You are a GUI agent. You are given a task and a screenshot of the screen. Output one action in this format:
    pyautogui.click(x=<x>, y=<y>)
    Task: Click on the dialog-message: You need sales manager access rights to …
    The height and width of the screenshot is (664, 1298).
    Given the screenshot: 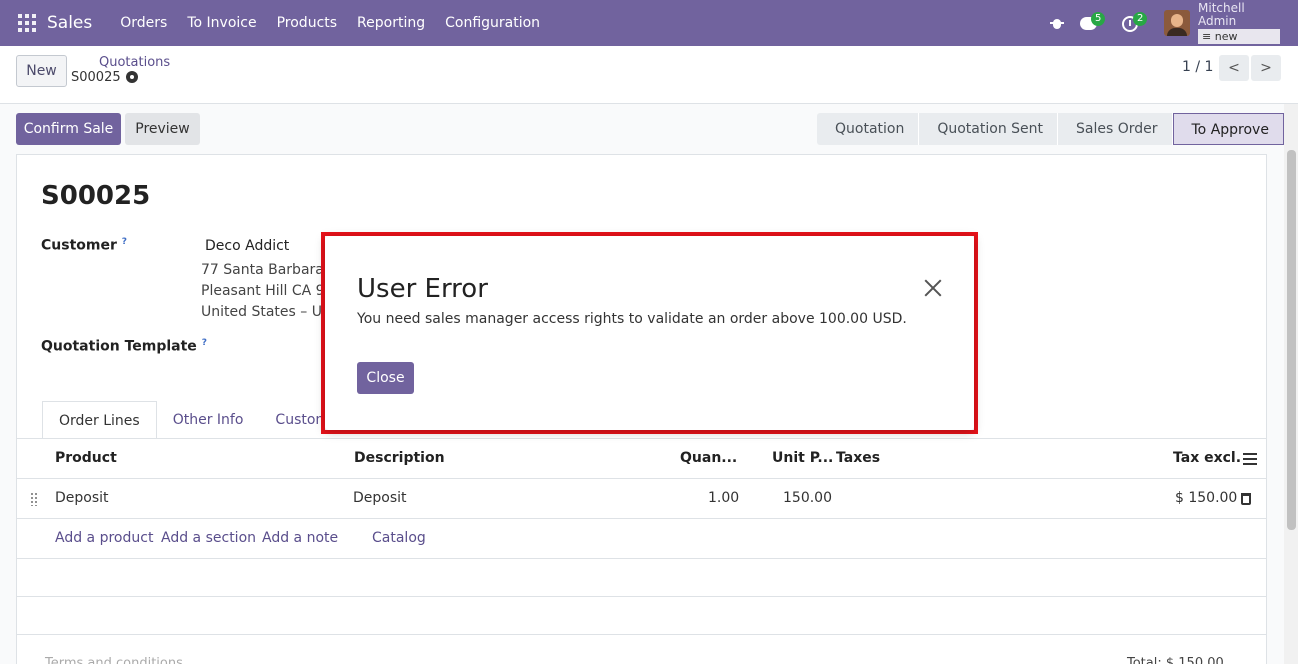 What is the action you would take?
    pyautogui.click(x=632, y=319)
    